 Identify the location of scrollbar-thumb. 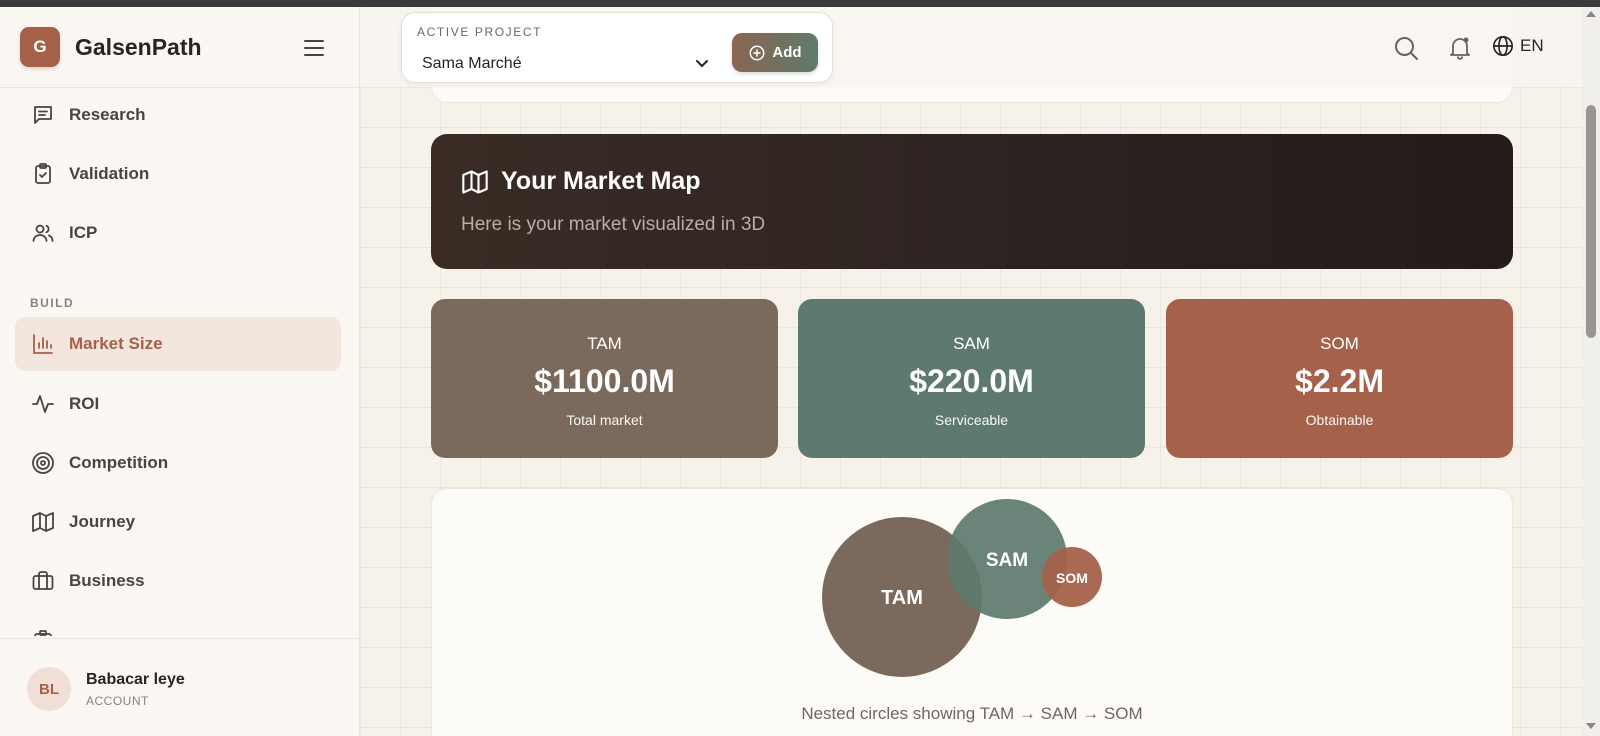
(1591, 221).